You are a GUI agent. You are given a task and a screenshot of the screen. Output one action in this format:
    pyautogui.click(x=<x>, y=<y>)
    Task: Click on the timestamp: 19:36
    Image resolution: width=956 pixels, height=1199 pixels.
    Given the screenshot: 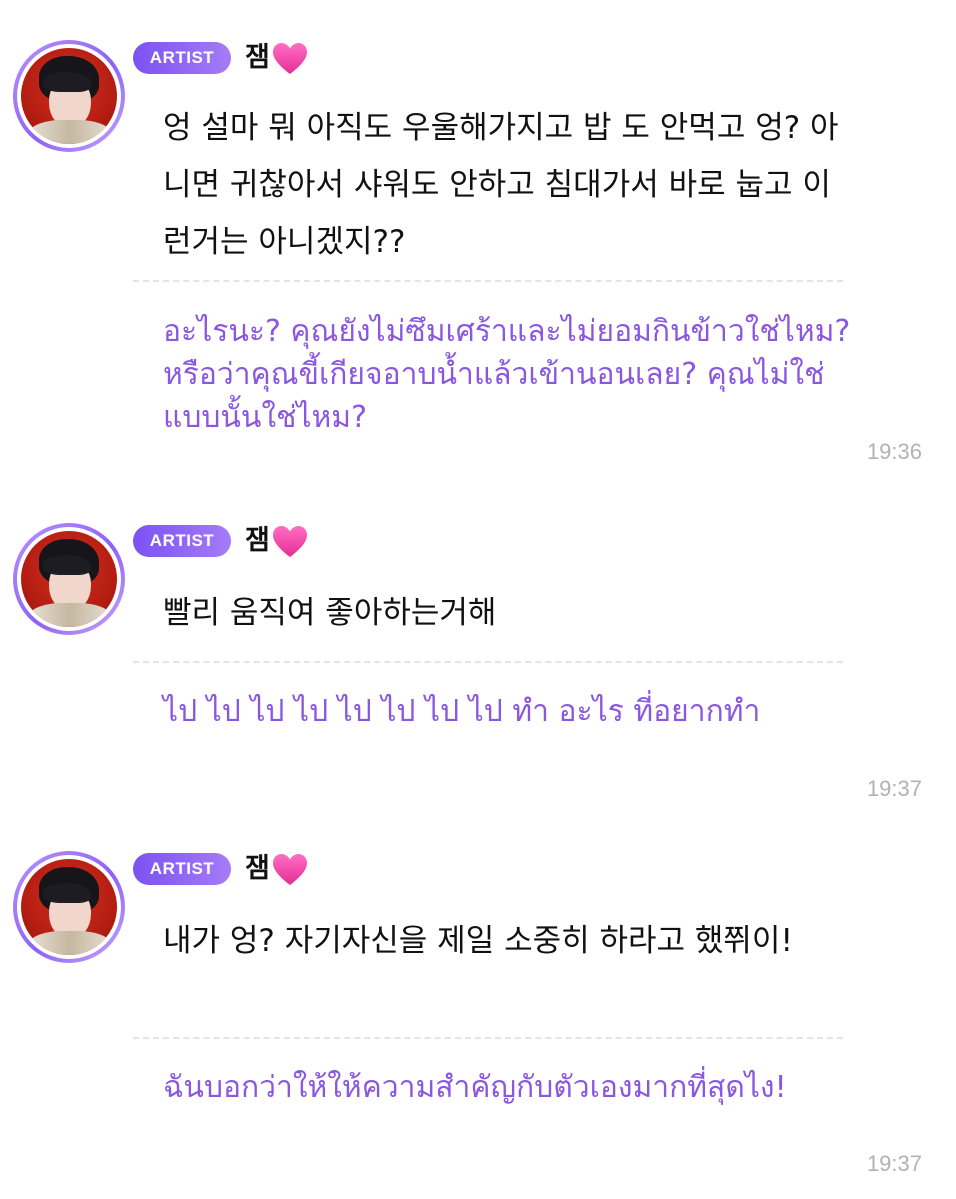 What is the action you would take?
    pyautogui.click(x=894, y=451)
    